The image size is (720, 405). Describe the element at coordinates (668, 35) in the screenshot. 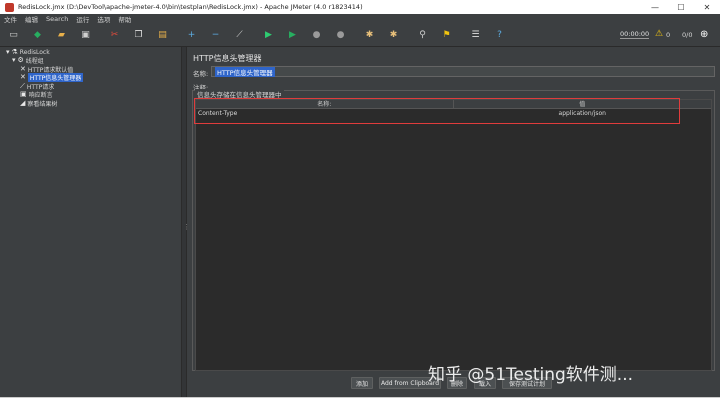

I see `error-count: 0` at that location.